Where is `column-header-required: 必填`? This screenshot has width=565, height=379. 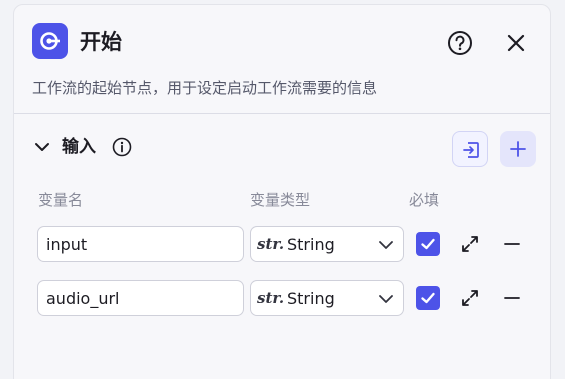
column-header-required: 必填 is located at coordinates (424, 200).